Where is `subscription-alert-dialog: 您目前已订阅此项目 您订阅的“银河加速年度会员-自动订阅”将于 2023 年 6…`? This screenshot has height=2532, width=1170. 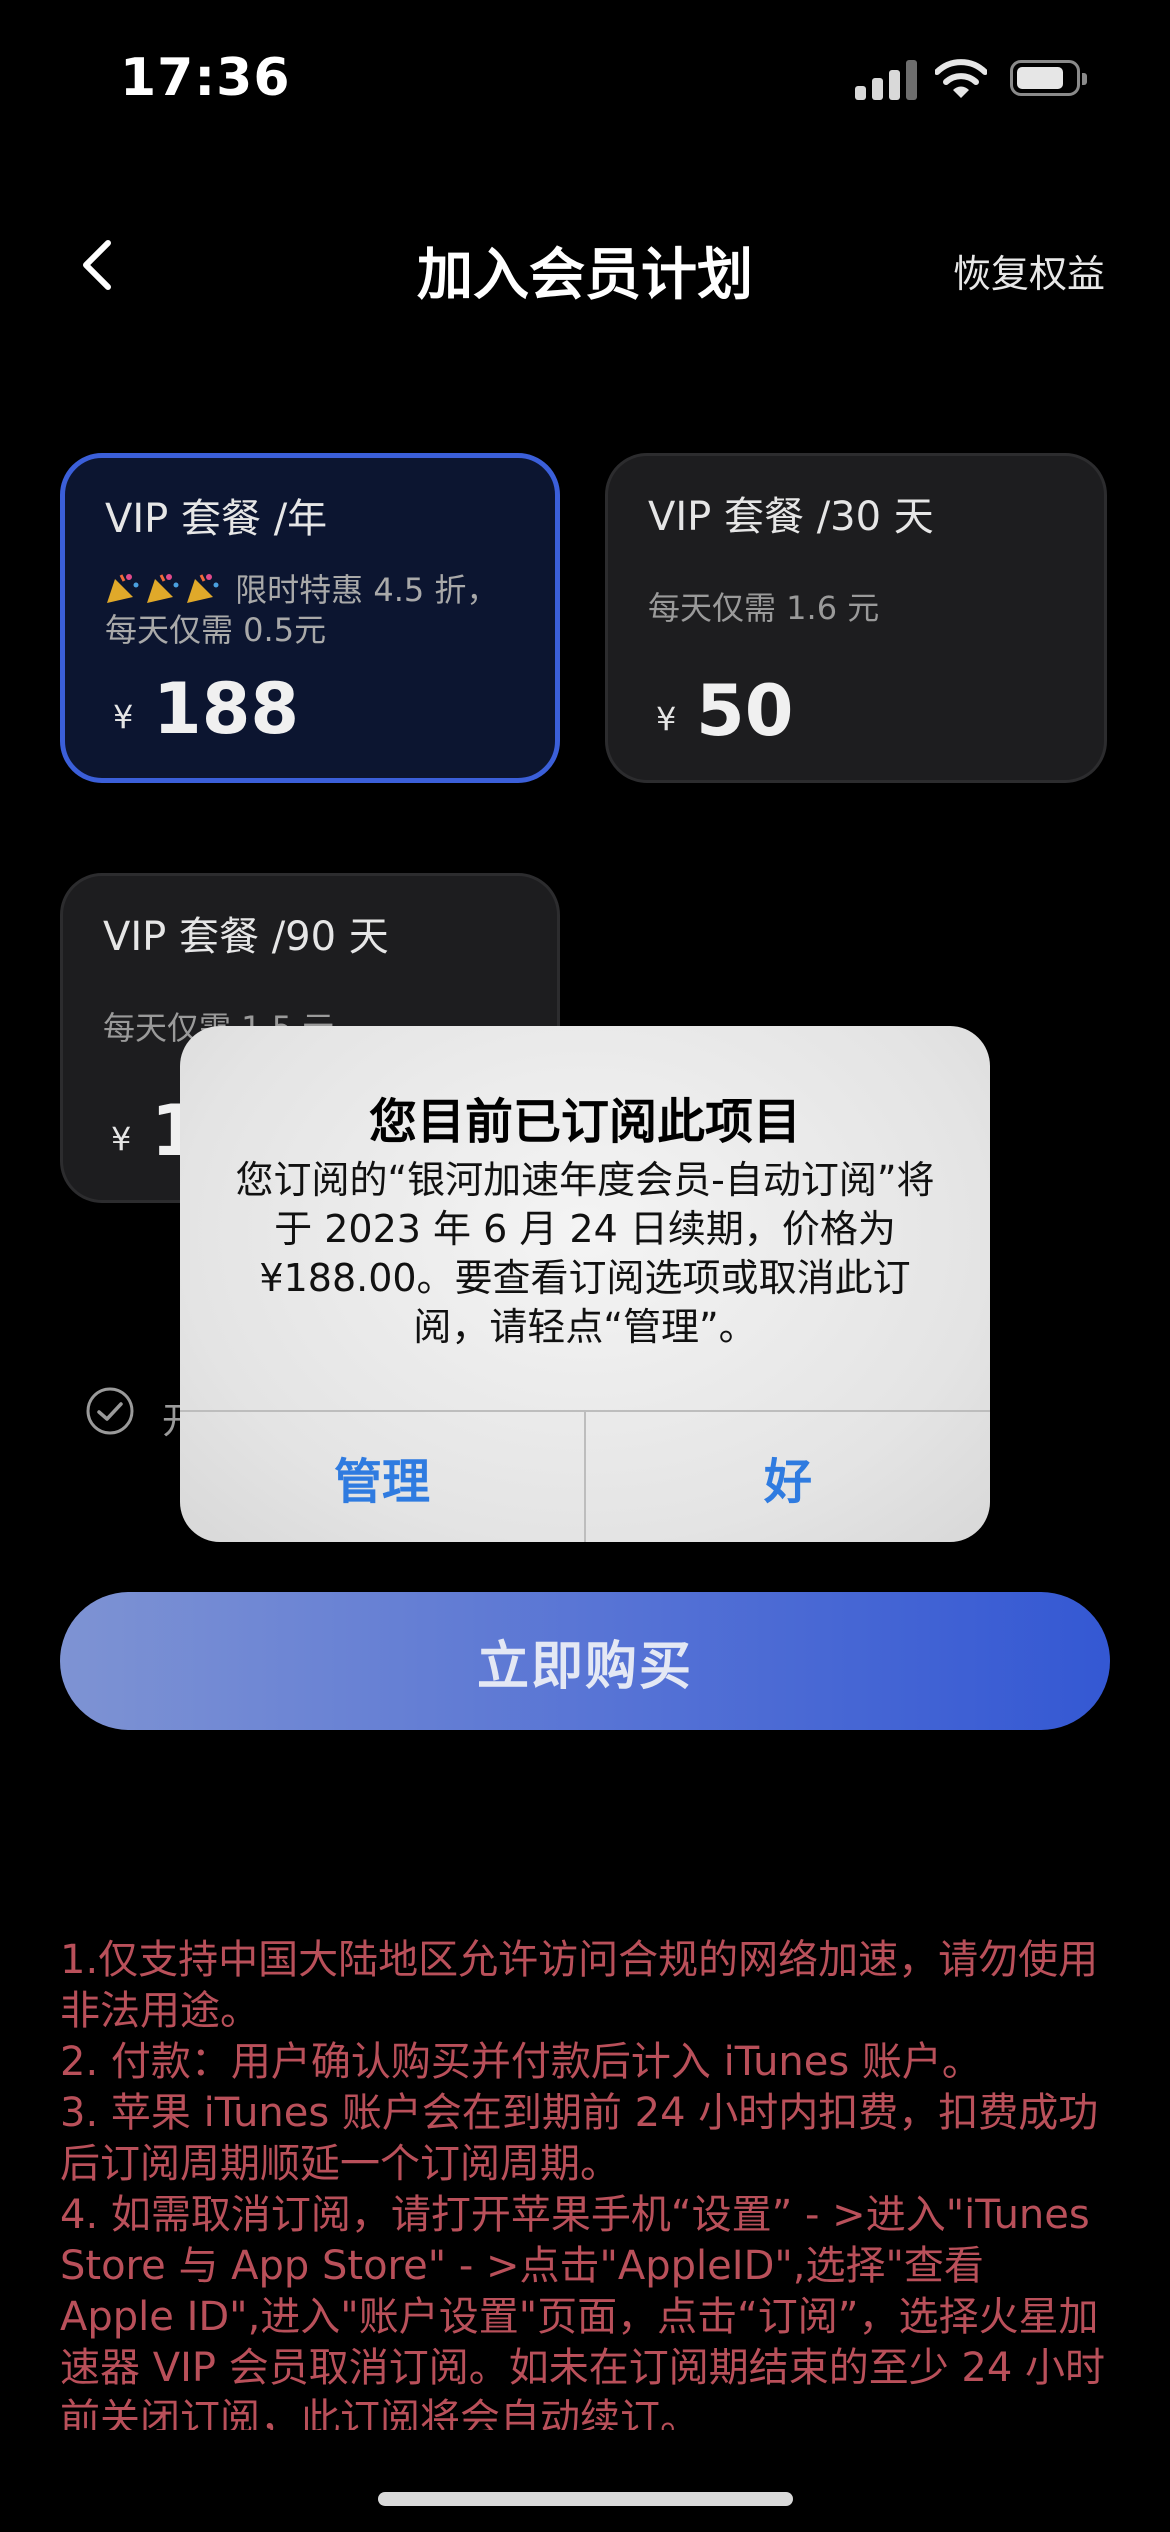 subscription-alert-dialog: 您目前已订阅此项目 您订阅的“银河加速年度会员-自动订阅”将于 2023 年 6… is located at coordinates (585, 1284).